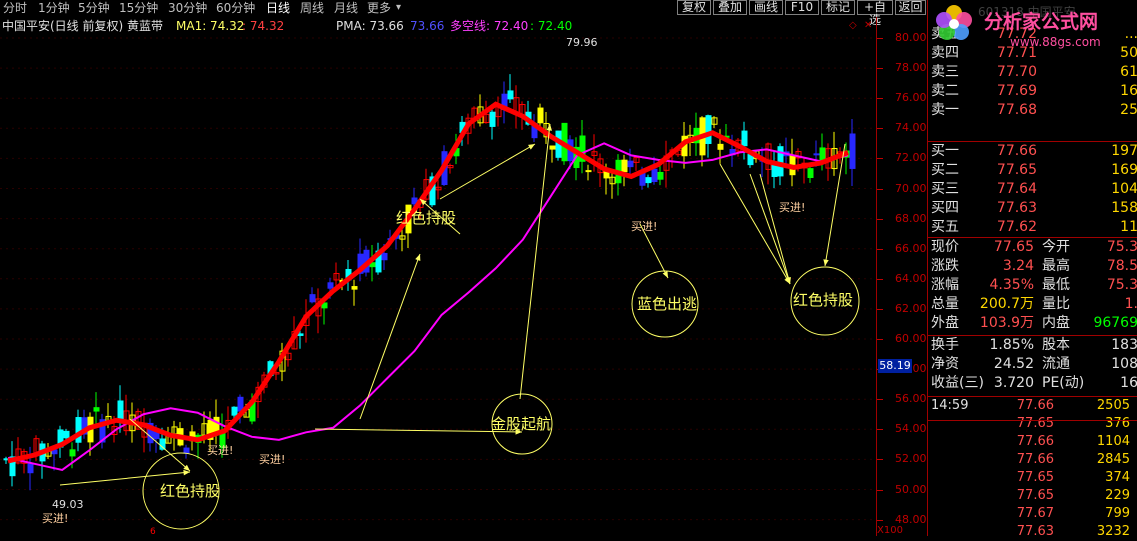 This screenshot has height=541, width=1137. I want to click on axis-tick-label: 60.00, so click(911, 338).